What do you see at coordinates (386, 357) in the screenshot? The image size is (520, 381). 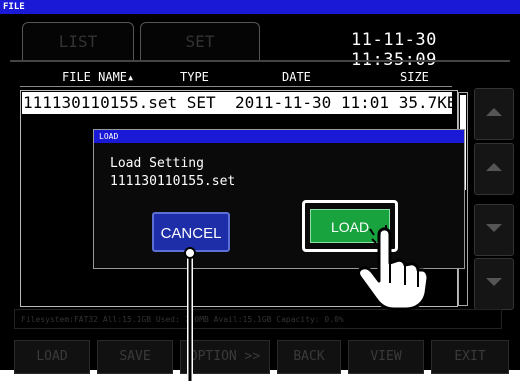 I see `view-button: VIEW` at bounding box center [386, 357].